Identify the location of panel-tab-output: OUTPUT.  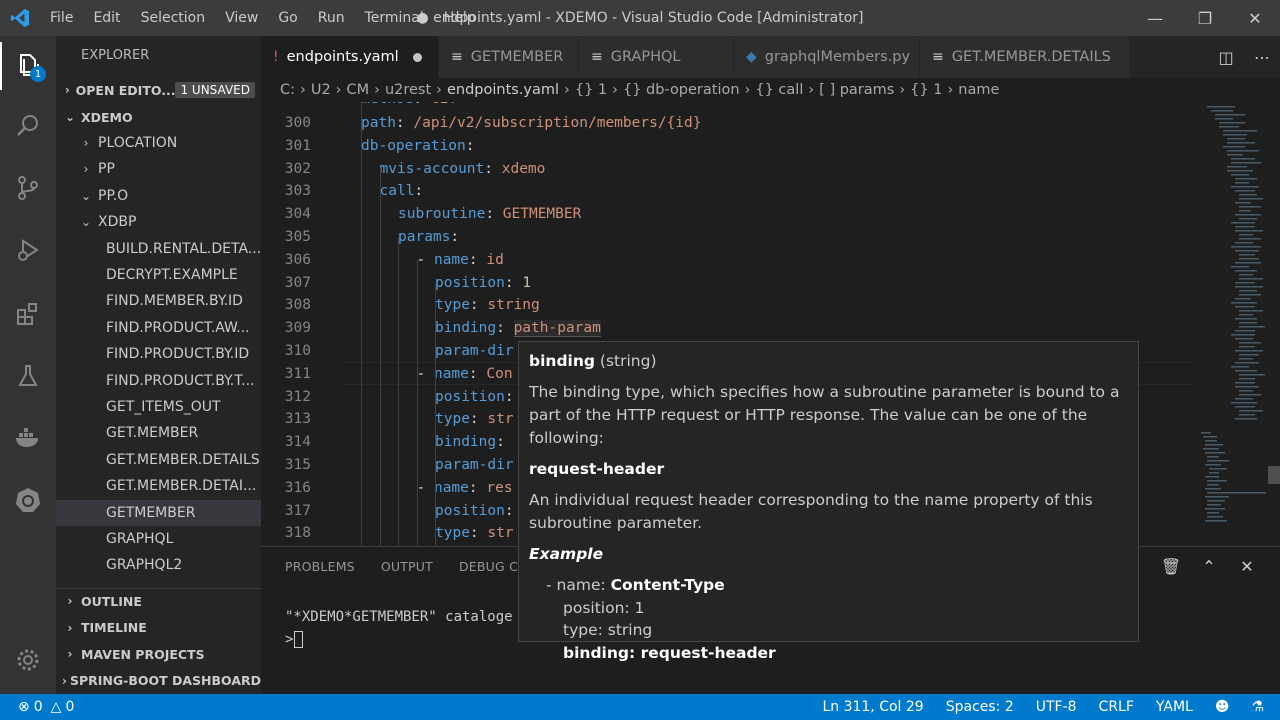
(407, 566).